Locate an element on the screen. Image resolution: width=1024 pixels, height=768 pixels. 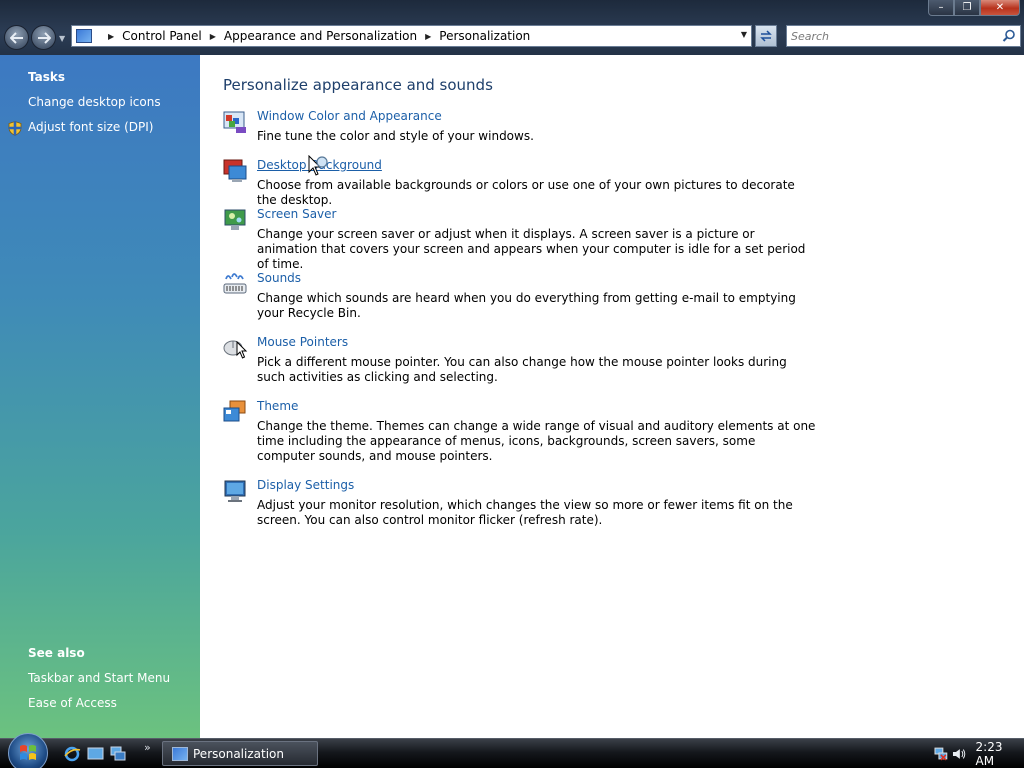
window-color-icon is located at coordinates (234, 122).